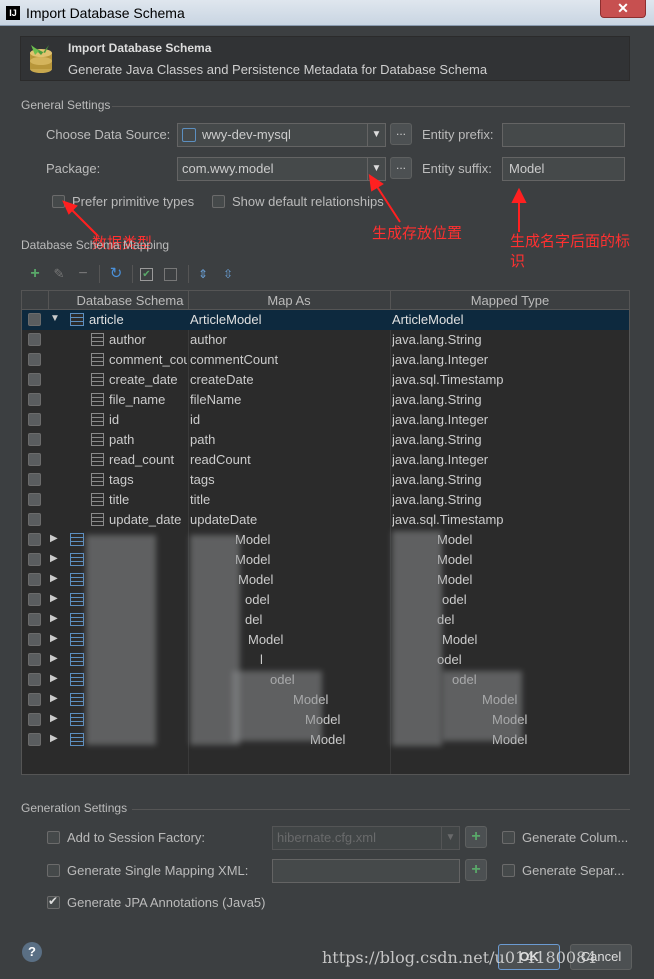  I want to click on table-row-article: ▼ article ArticleModel ArticleModel, so click(325, 320).